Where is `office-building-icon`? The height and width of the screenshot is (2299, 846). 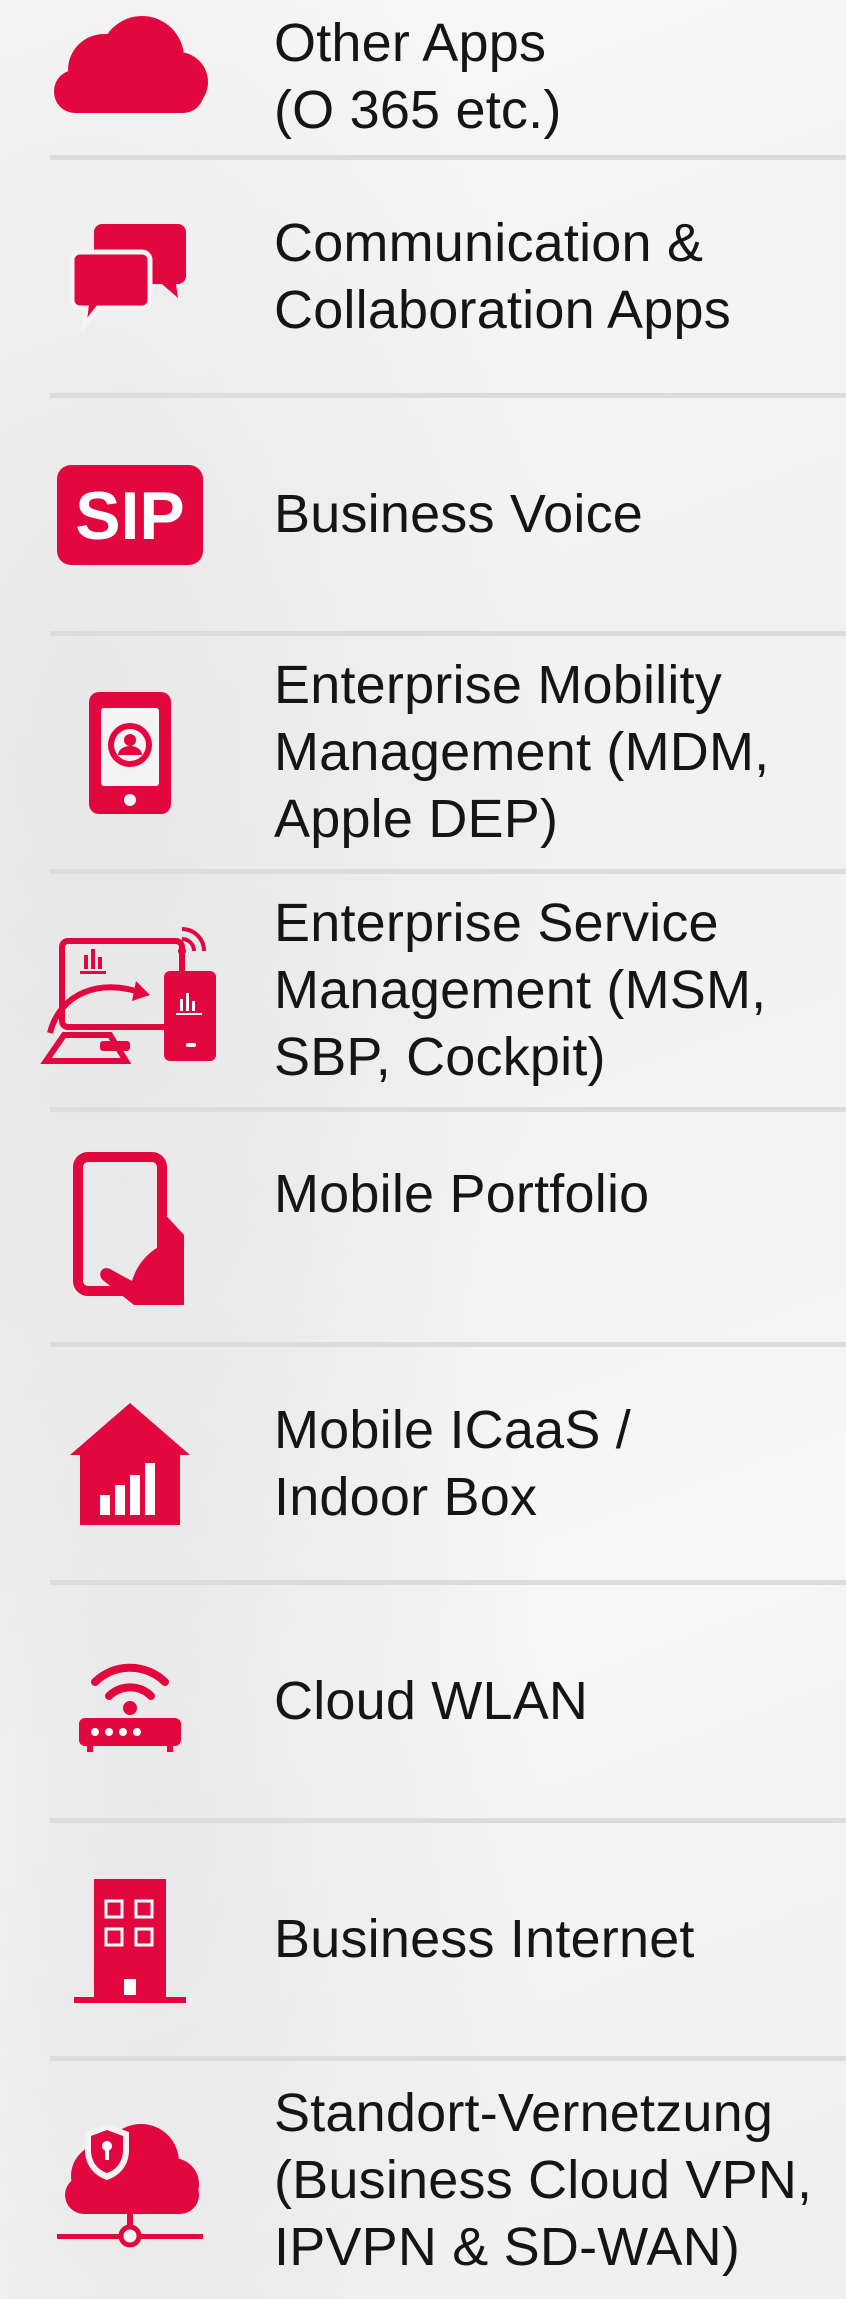 office-building-icon is located at coordinates (130, 1939).